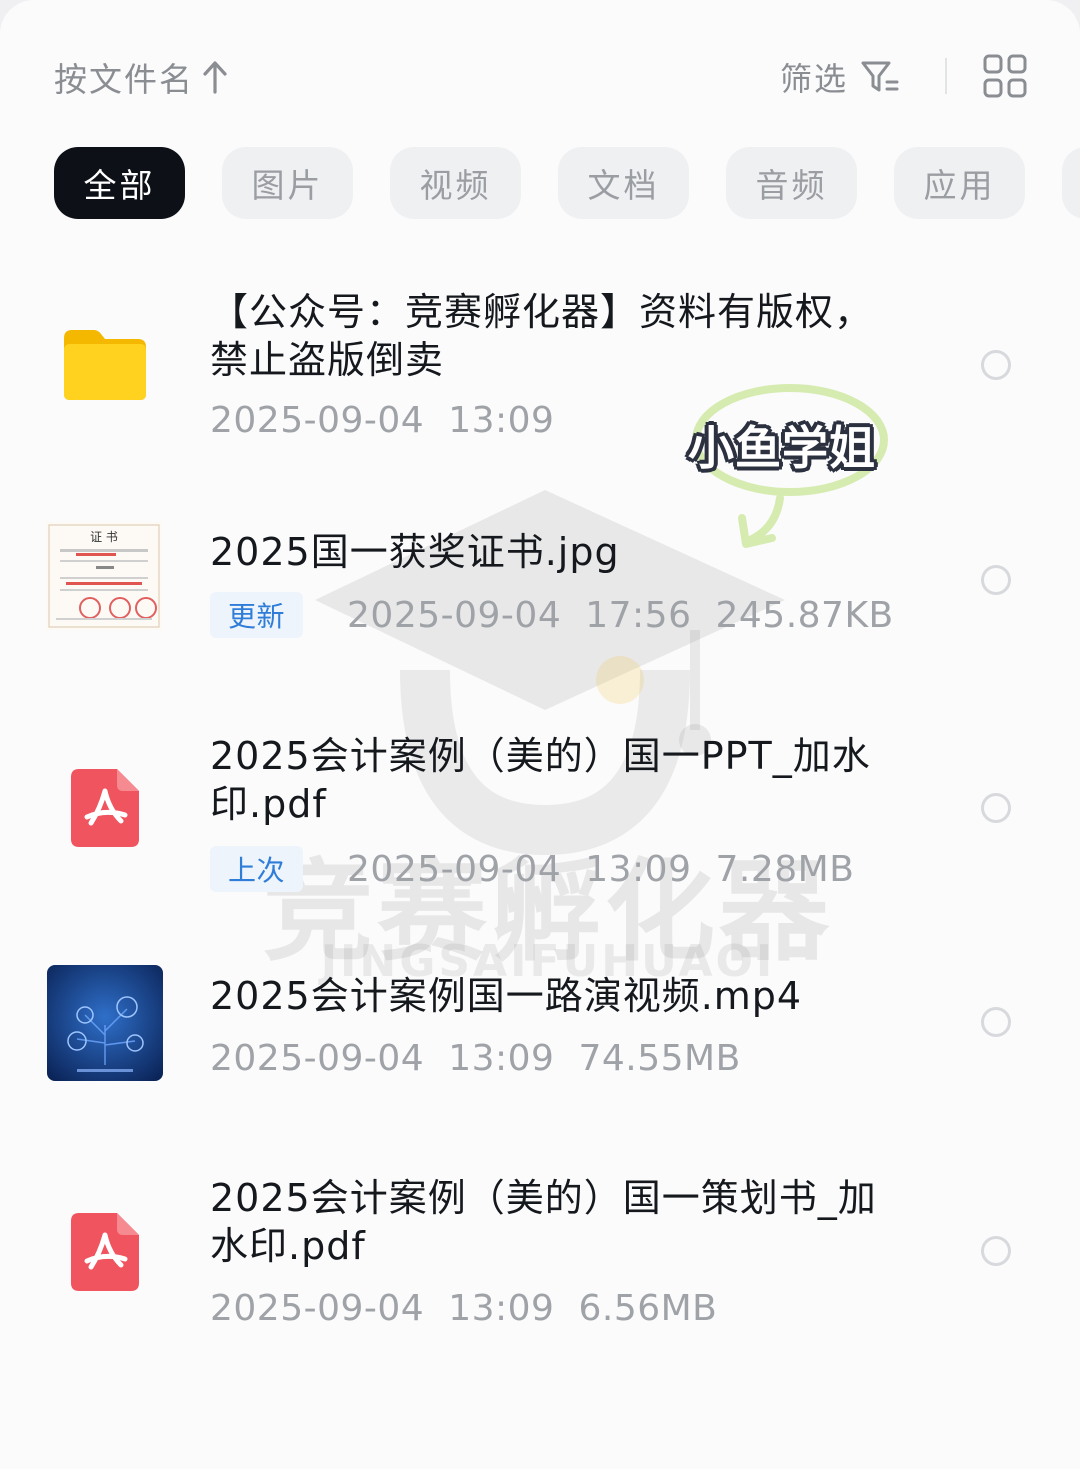 The width and height of the screenshot is (1080, 1469). What do you see at coordinates (104, 576) in the screenshot?
I see `certificate-thumbnail: 证 书` at bounding box center [104, 576].